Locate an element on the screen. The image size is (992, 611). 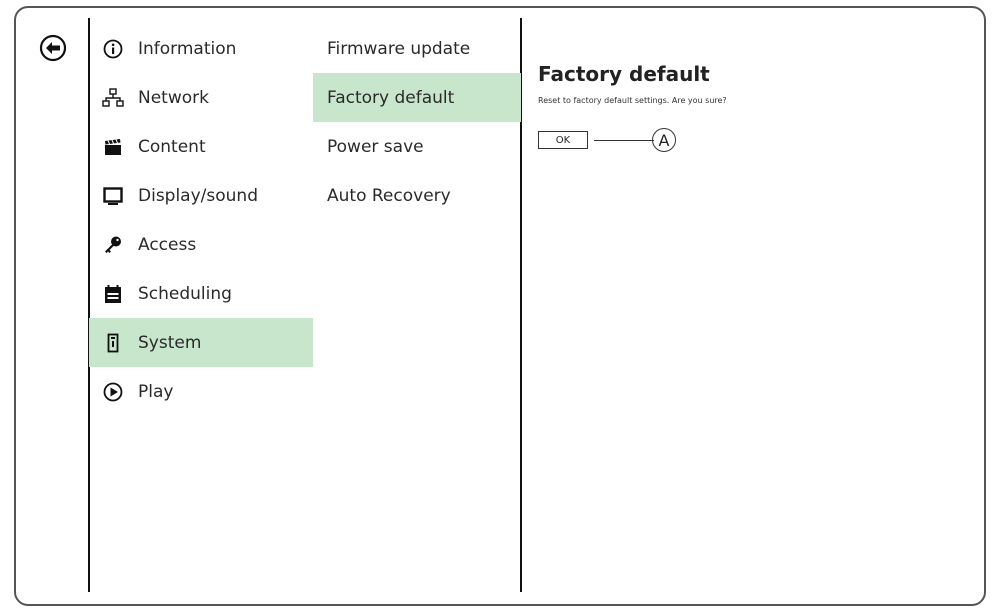
main-nav-label: Content is located at coordinates (172, 146).